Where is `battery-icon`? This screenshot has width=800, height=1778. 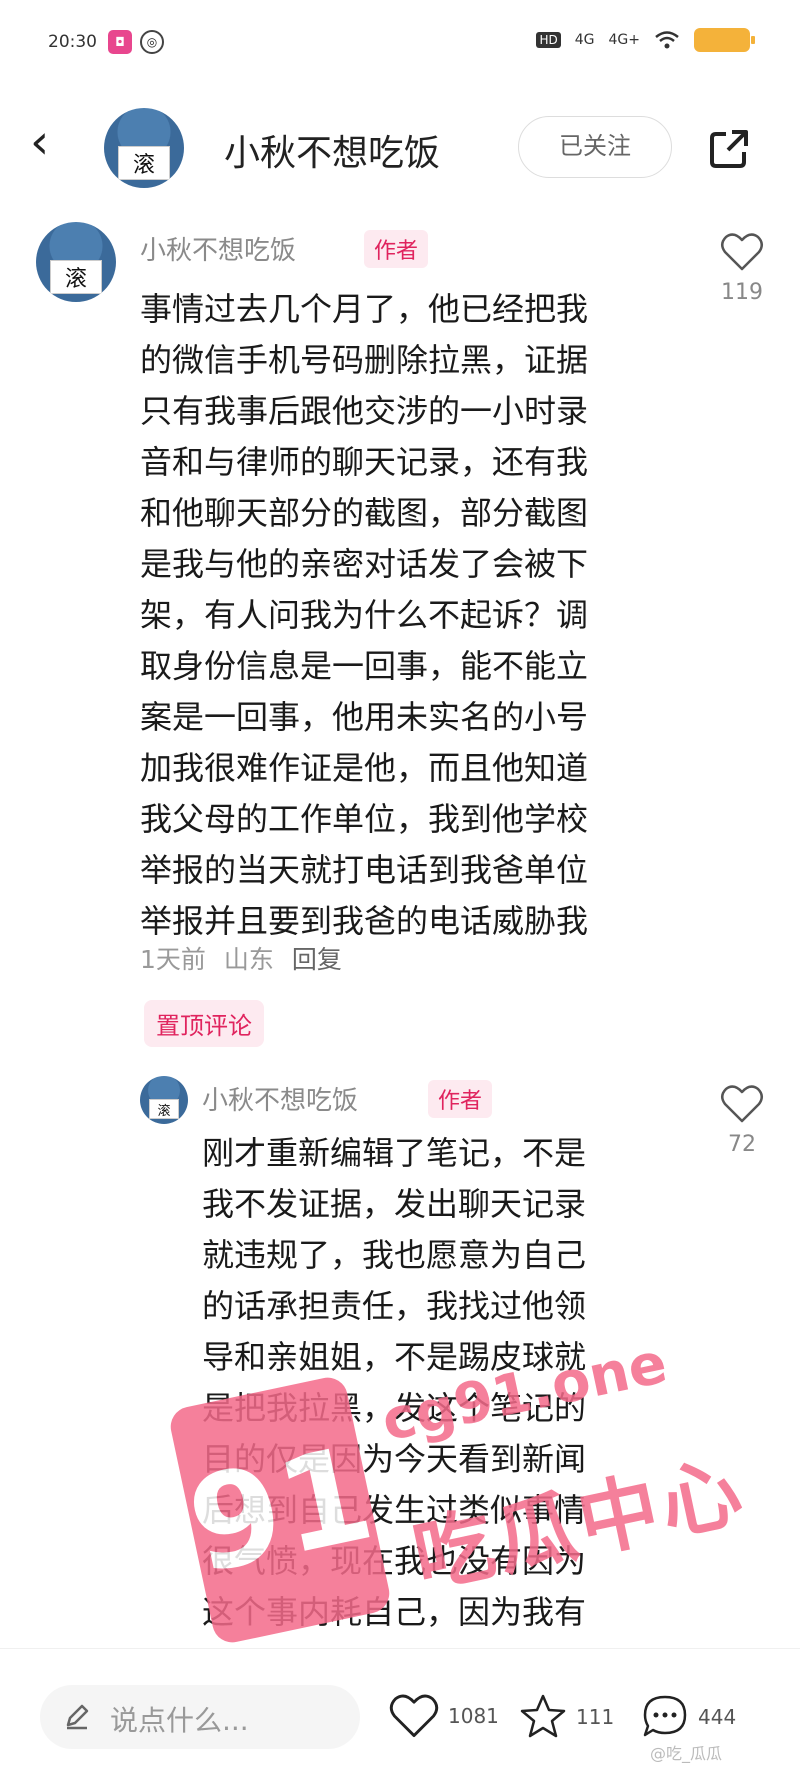
battery-icon is located at coordinates (724, 40).